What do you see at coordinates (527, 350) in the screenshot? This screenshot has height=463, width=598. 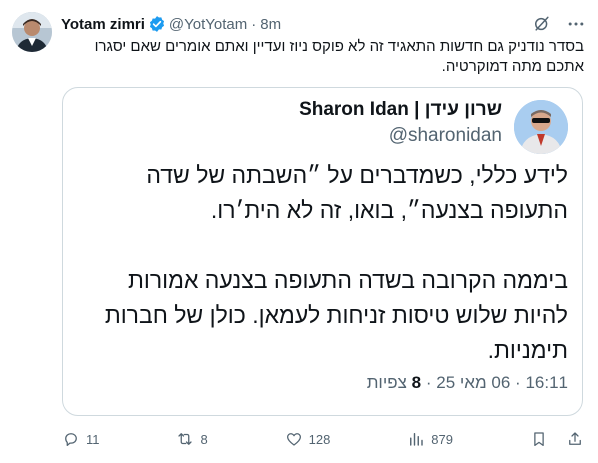 I see `quoted-line: תימניות.` at bounding box center [527, 350].